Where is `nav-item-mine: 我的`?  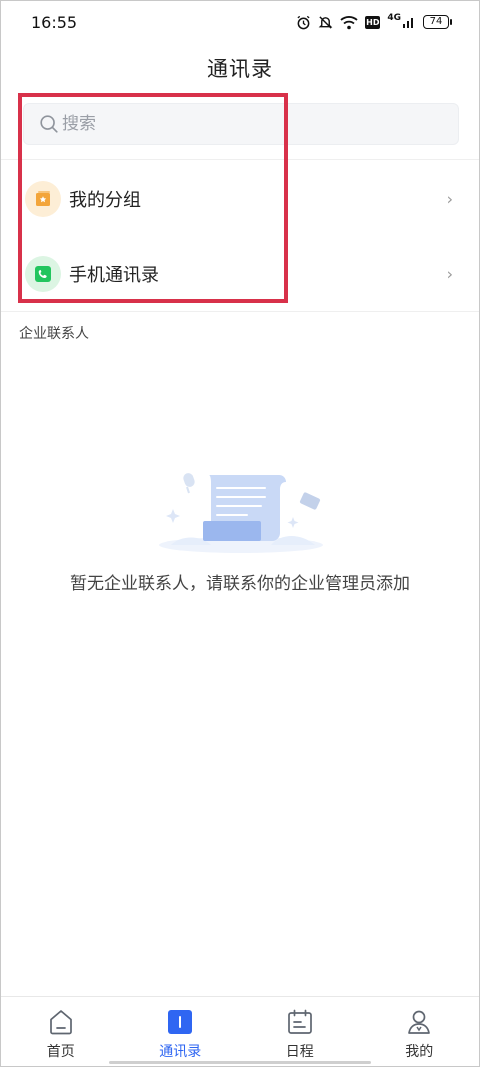 nav-item-mine: 我的 is located at coordinates (420, 1031).